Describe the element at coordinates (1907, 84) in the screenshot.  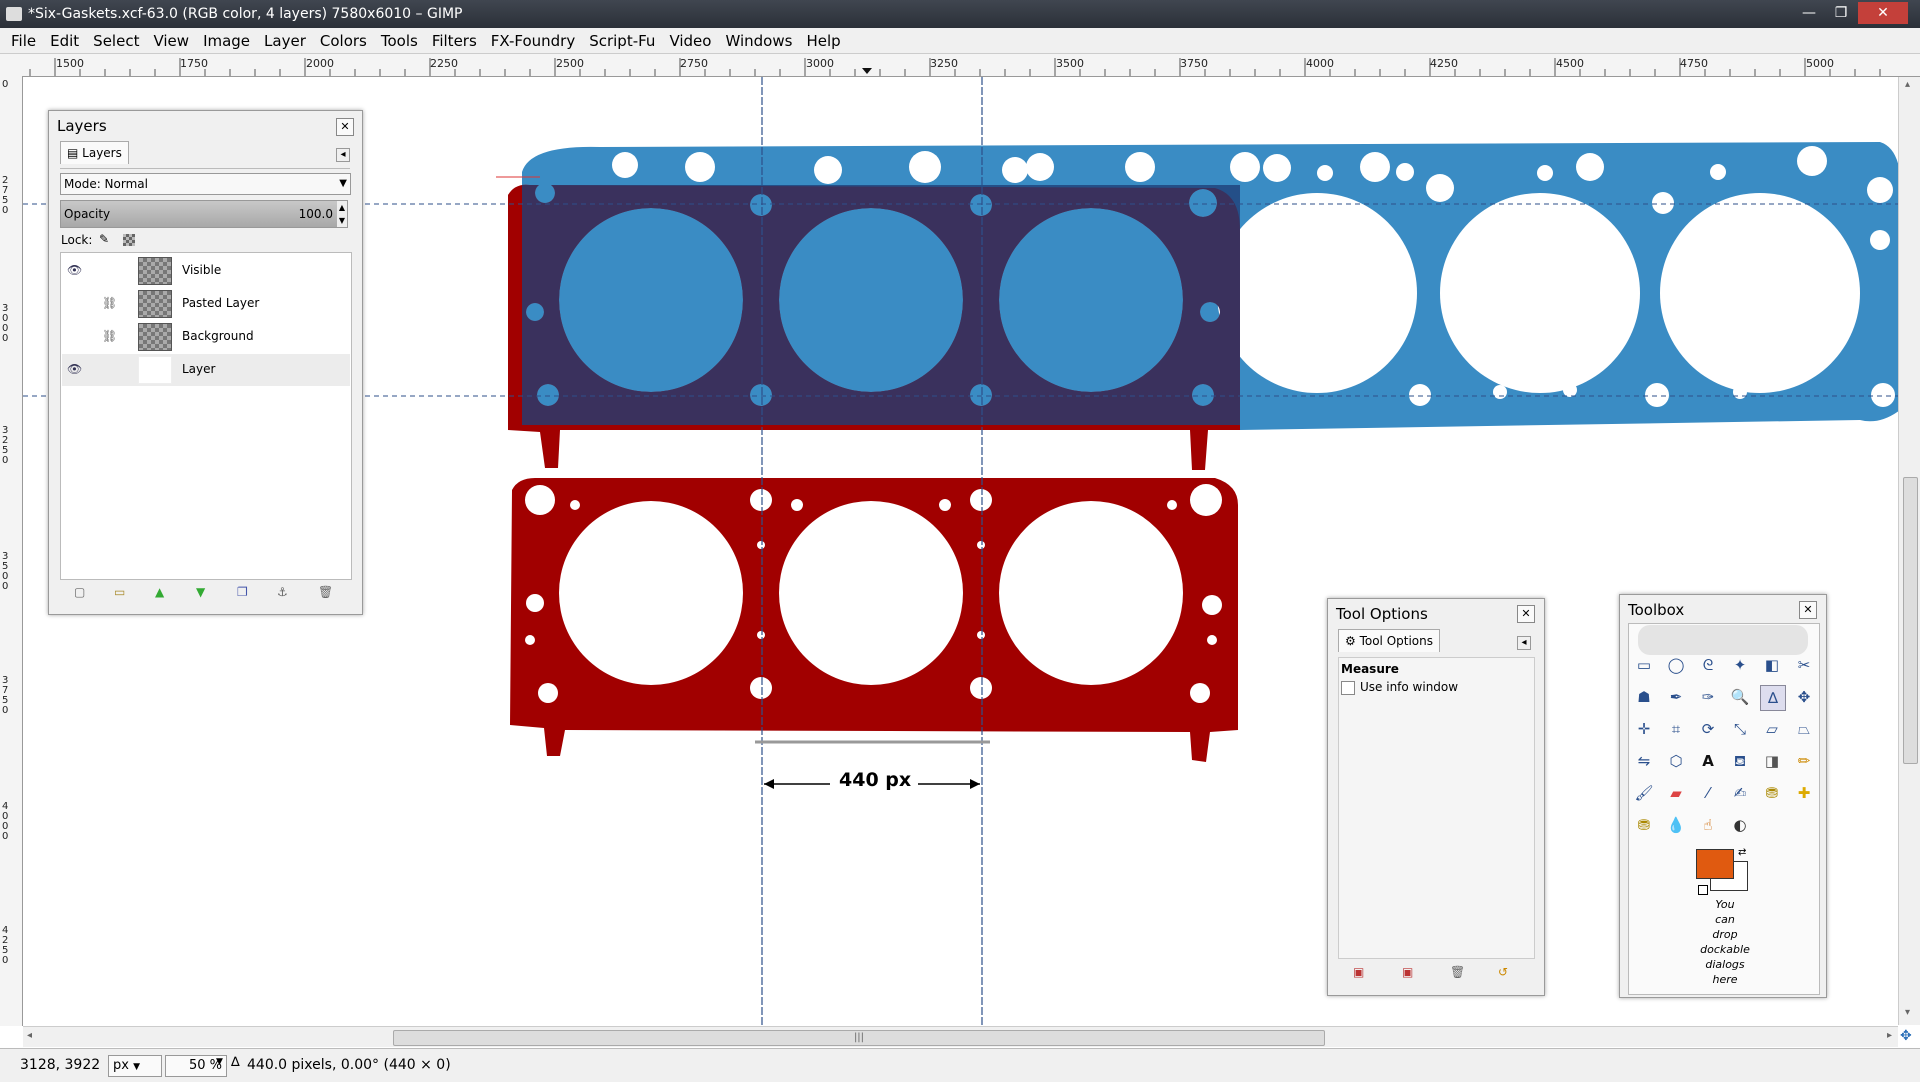
I see `scroll-up-icon: ▴` at that location.